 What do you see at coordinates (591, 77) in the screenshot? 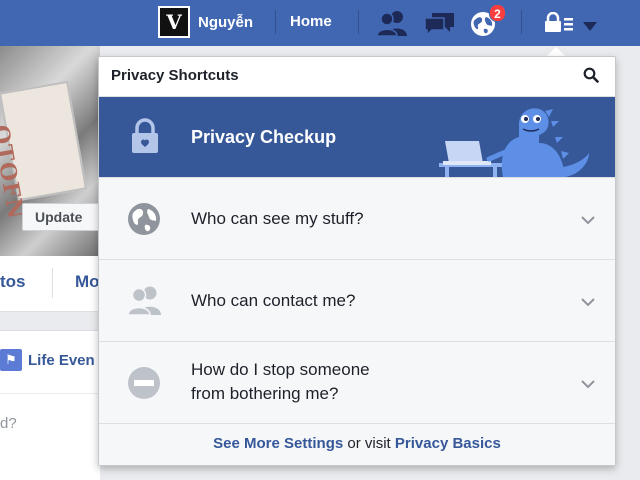
I see `search-icon` at bounding box center [591, 77].